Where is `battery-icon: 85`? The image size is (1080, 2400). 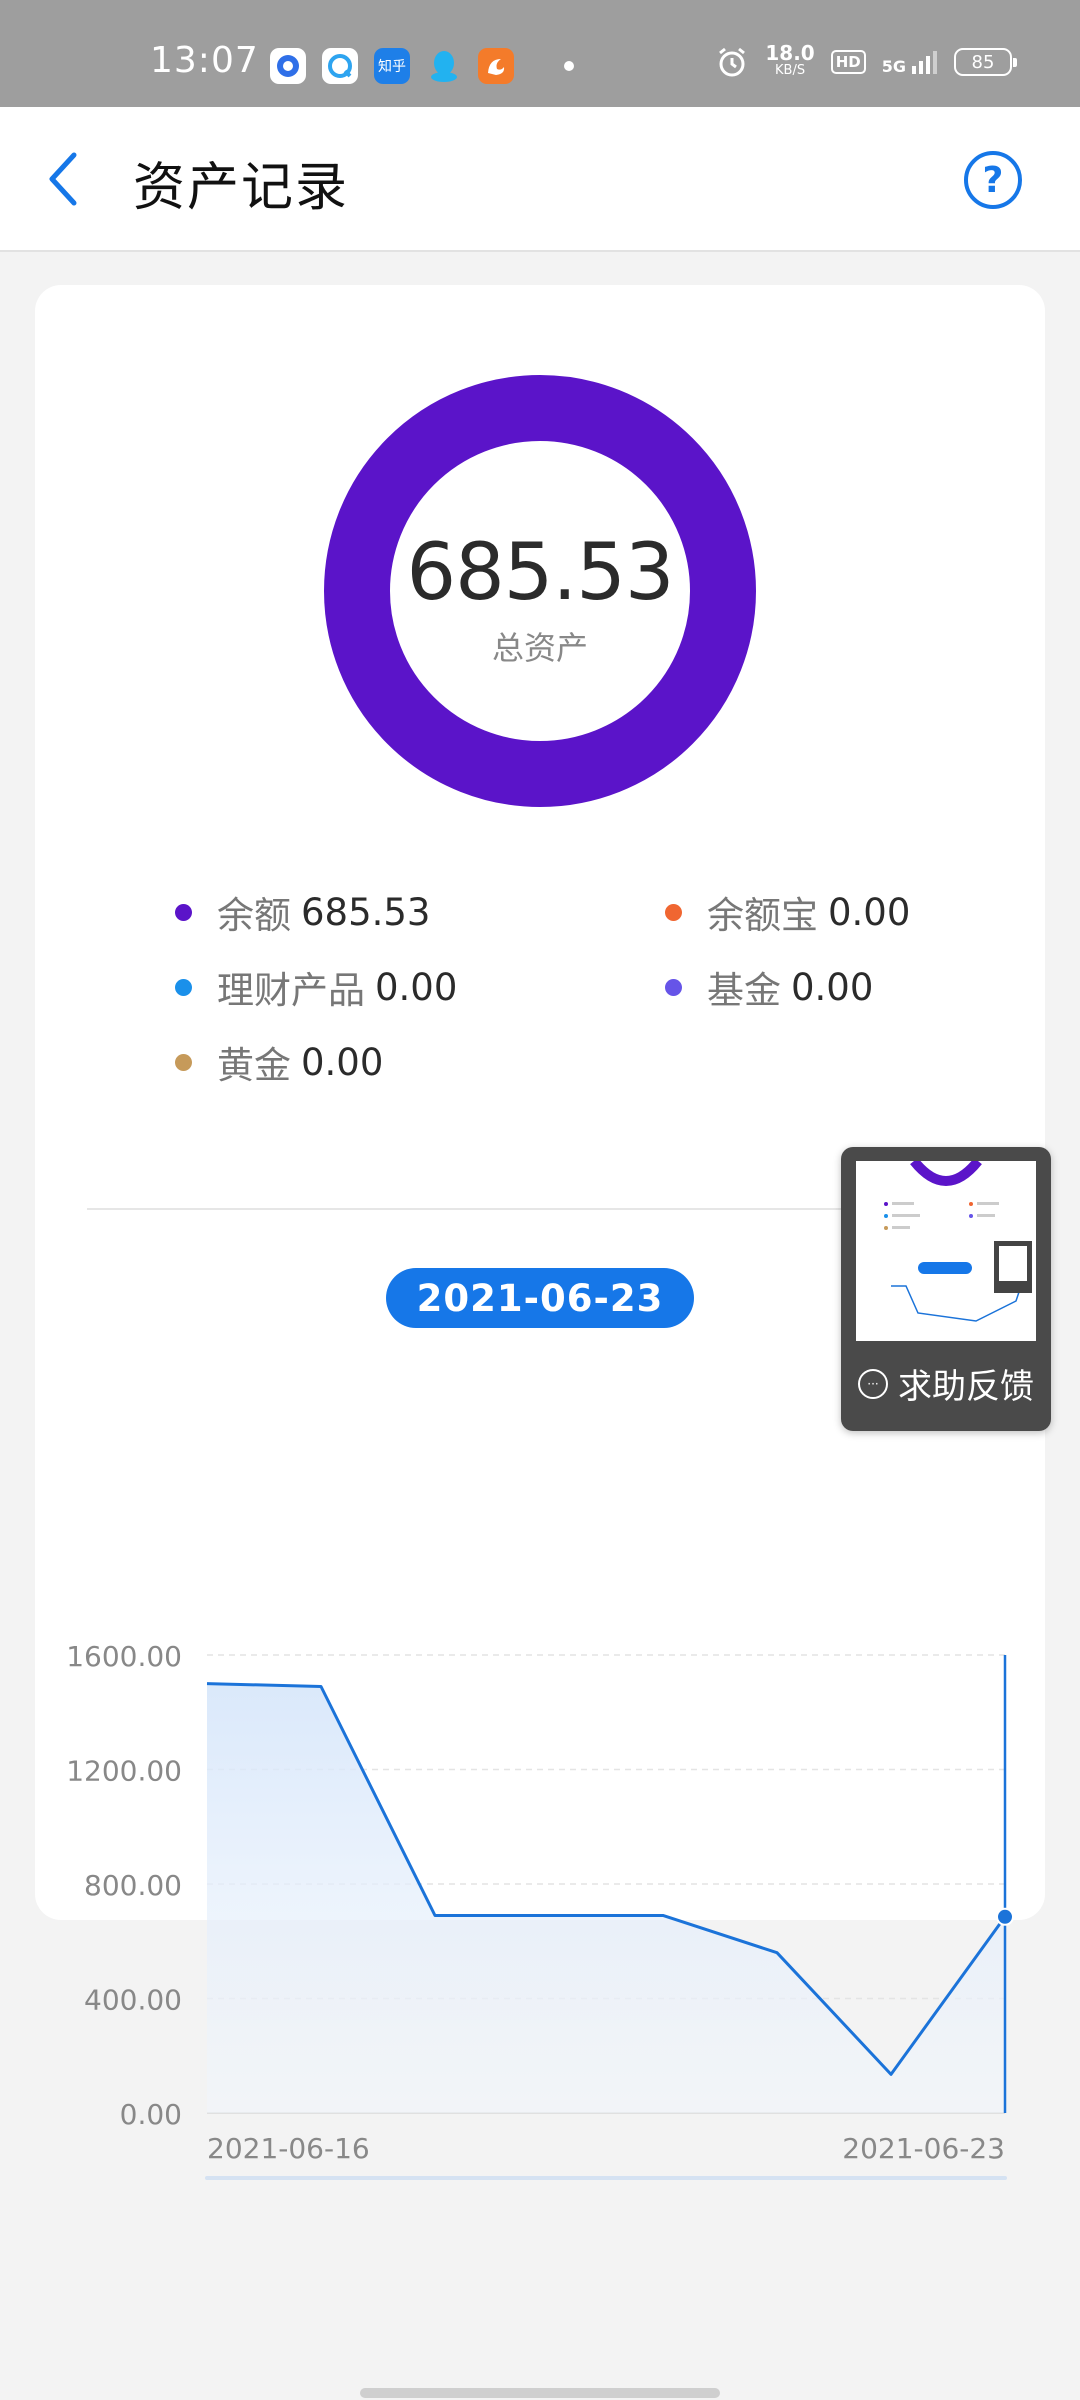 battery-icon: 85 is located at coordinates (985, 62).